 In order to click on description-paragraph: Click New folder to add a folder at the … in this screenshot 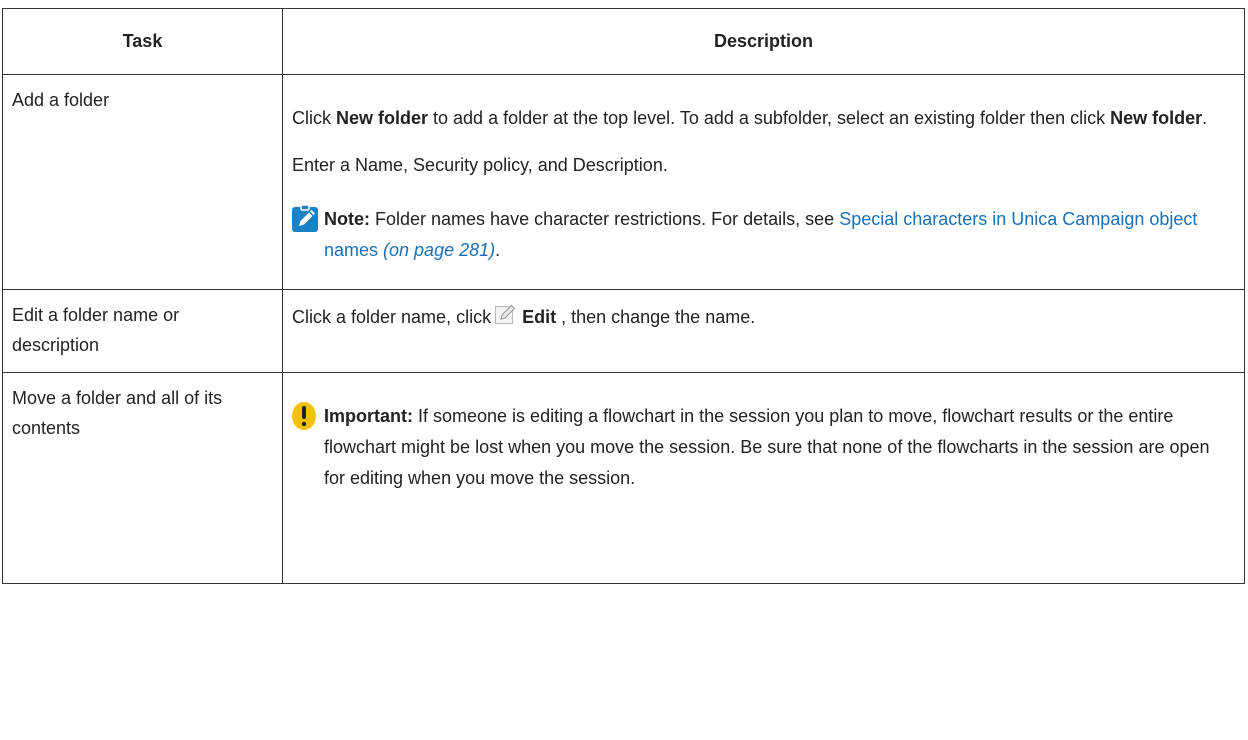, I will do `click(762, 104)`.